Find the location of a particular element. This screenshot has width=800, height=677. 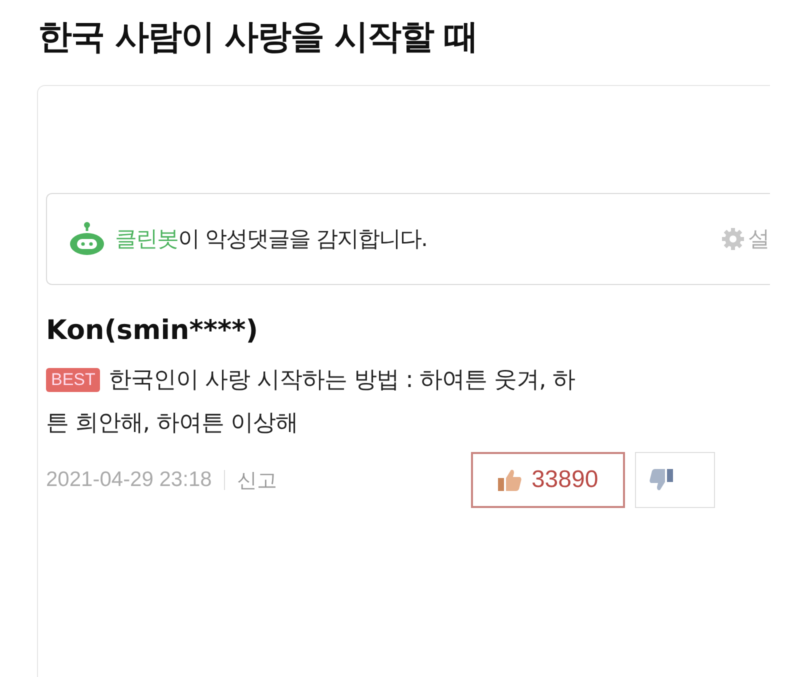

best-badge: BEST is located at coordinates (73, 380).